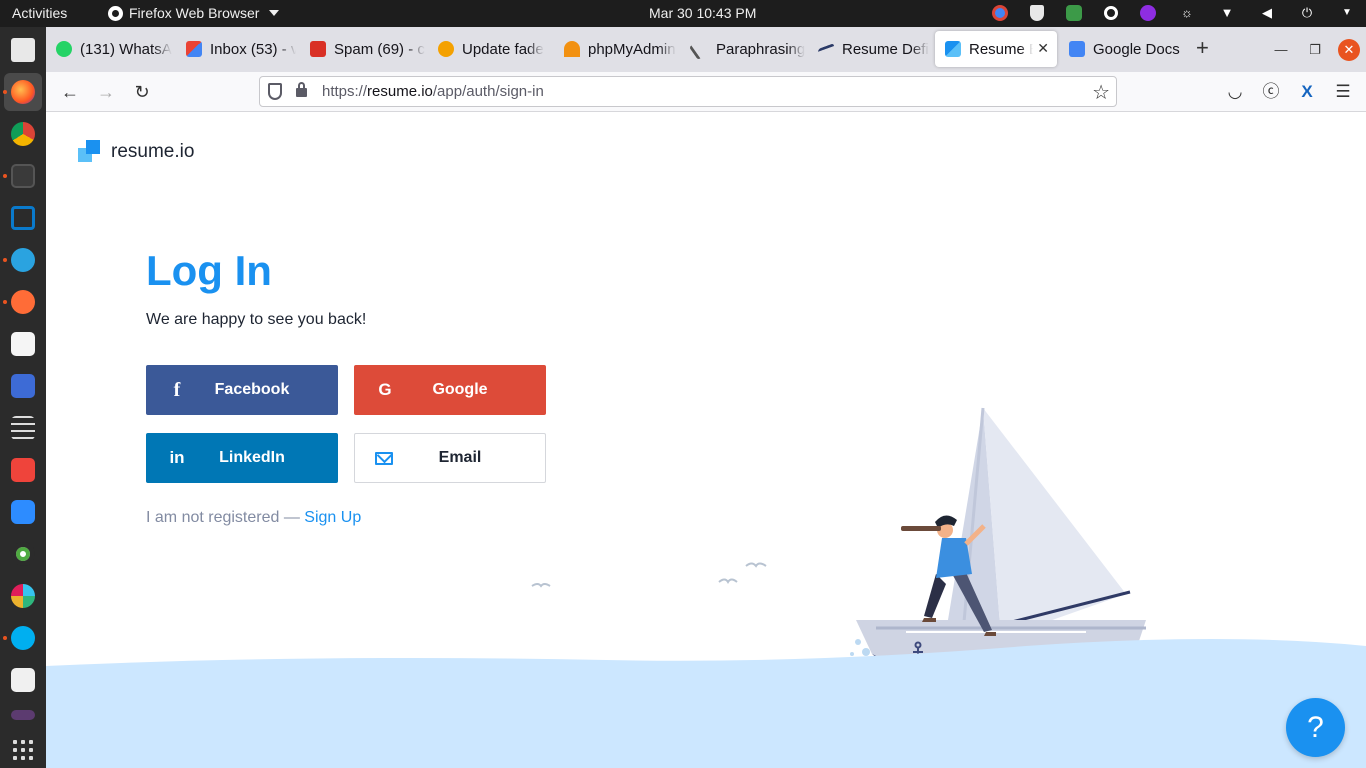 This screenshot has height=768, width=1366. What do you see at coordinates (488, 91) in the screenshot?
I see `url-path: /app/auth/sign-in` at bounding box center [488, 91].